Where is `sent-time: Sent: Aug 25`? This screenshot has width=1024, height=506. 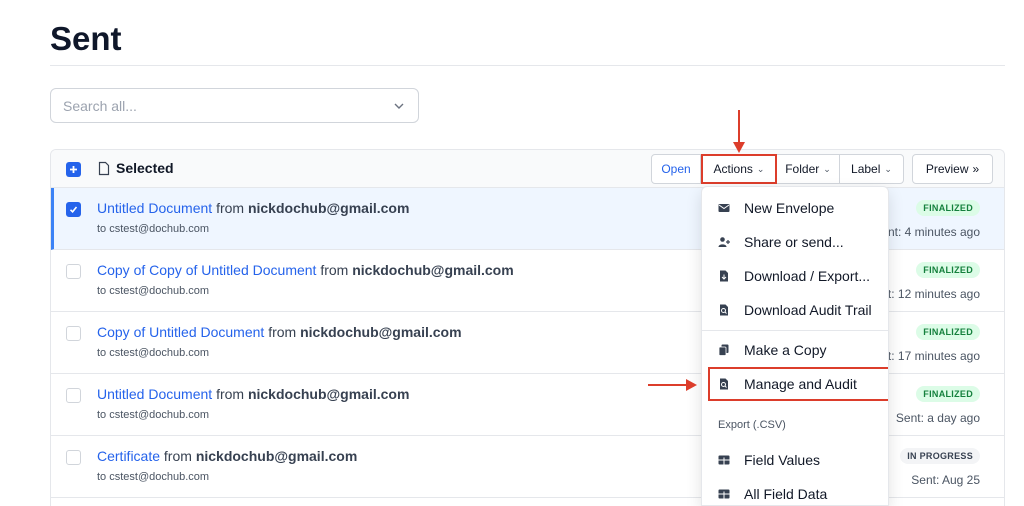 sent-time: Sent: Aug 25 is located at coordinates (945, 480).